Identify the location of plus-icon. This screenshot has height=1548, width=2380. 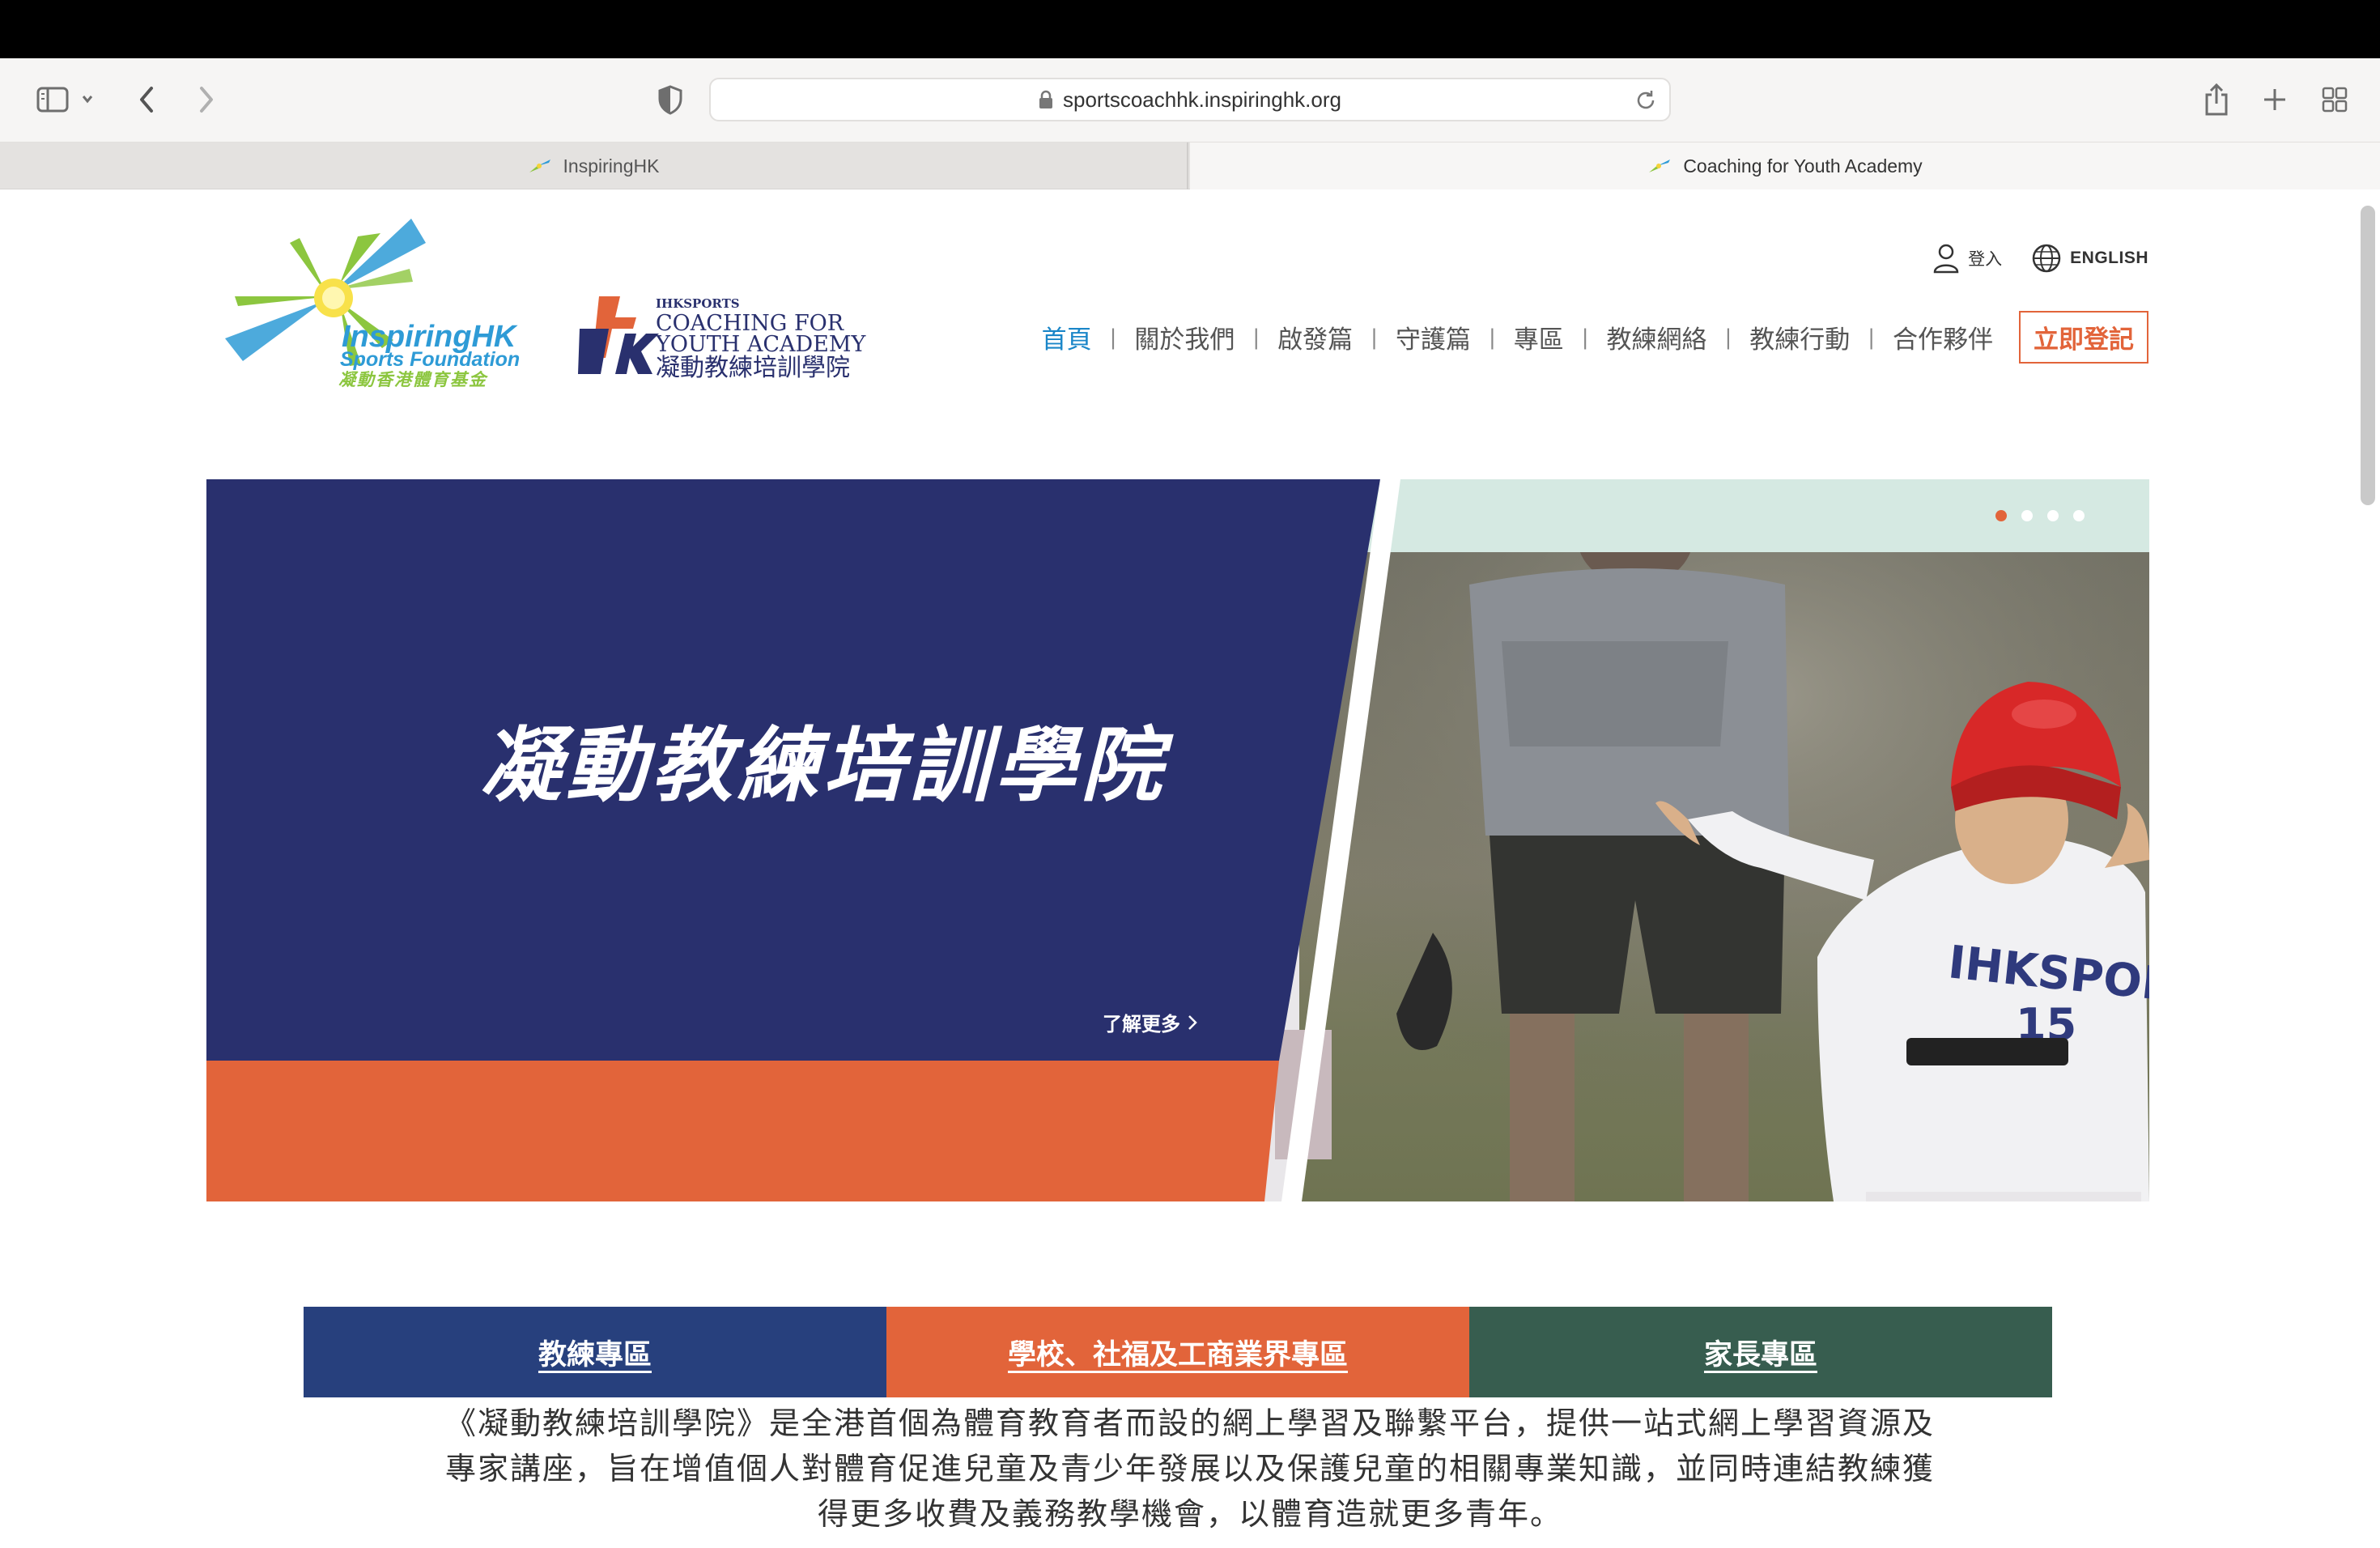
(2275, 100).